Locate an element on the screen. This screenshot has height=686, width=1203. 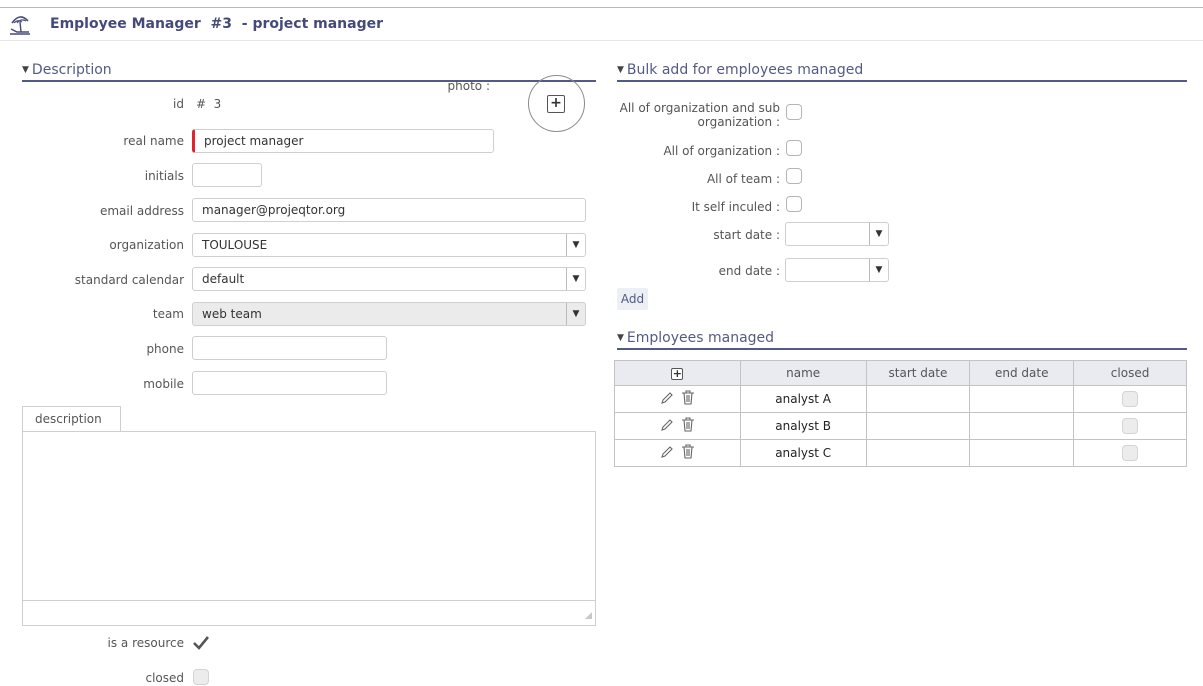
initials-label: initials is located at coordinates (164, 176).